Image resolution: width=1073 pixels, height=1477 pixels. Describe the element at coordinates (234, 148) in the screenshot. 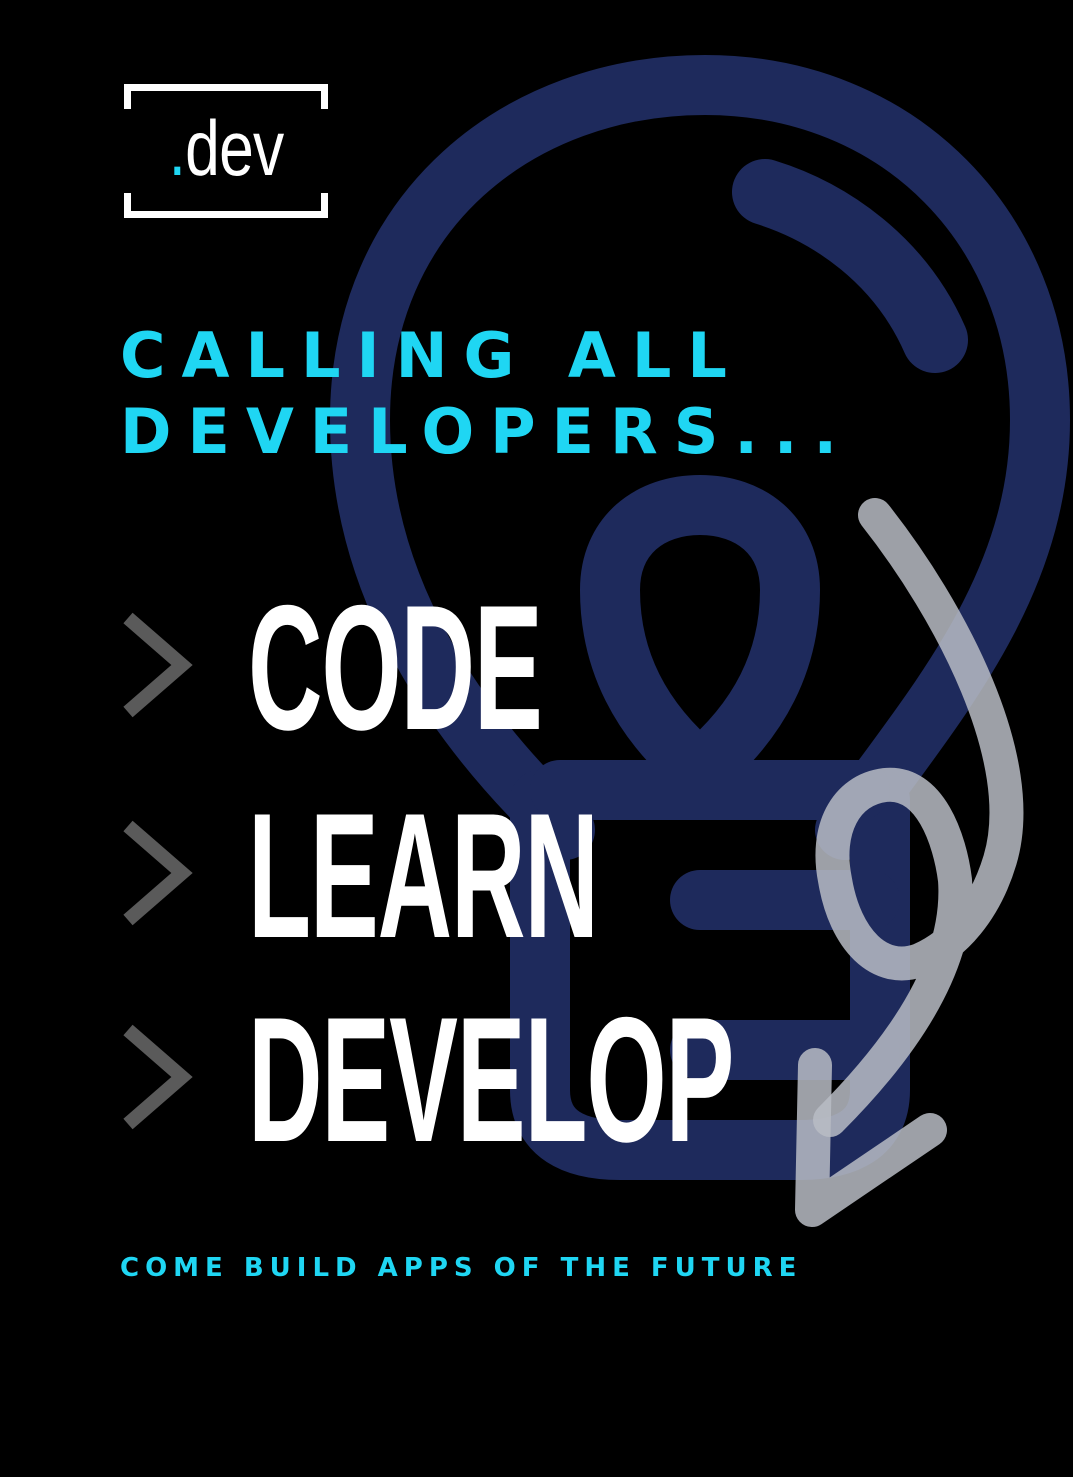

I see `logo-word: dev` at that location.